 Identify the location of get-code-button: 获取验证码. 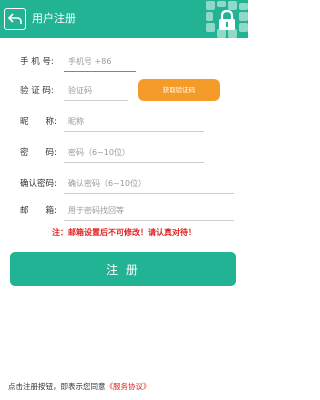
(179, 90).